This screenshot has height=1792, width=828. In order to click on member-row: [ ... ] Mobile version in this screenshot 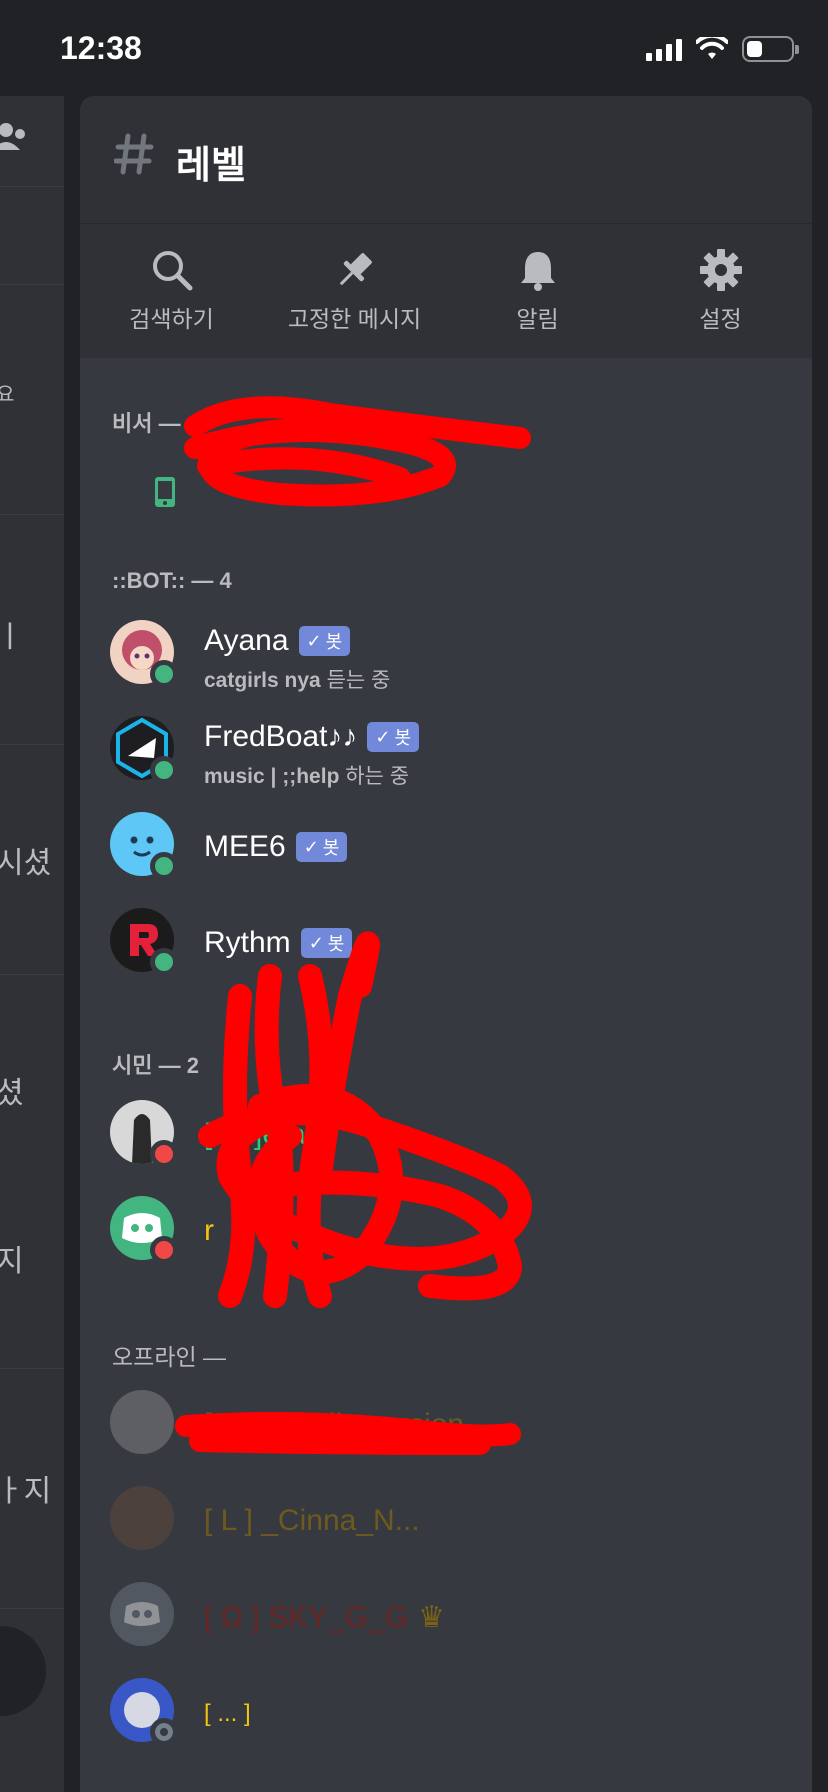, I will do `click(450, 1425)`.